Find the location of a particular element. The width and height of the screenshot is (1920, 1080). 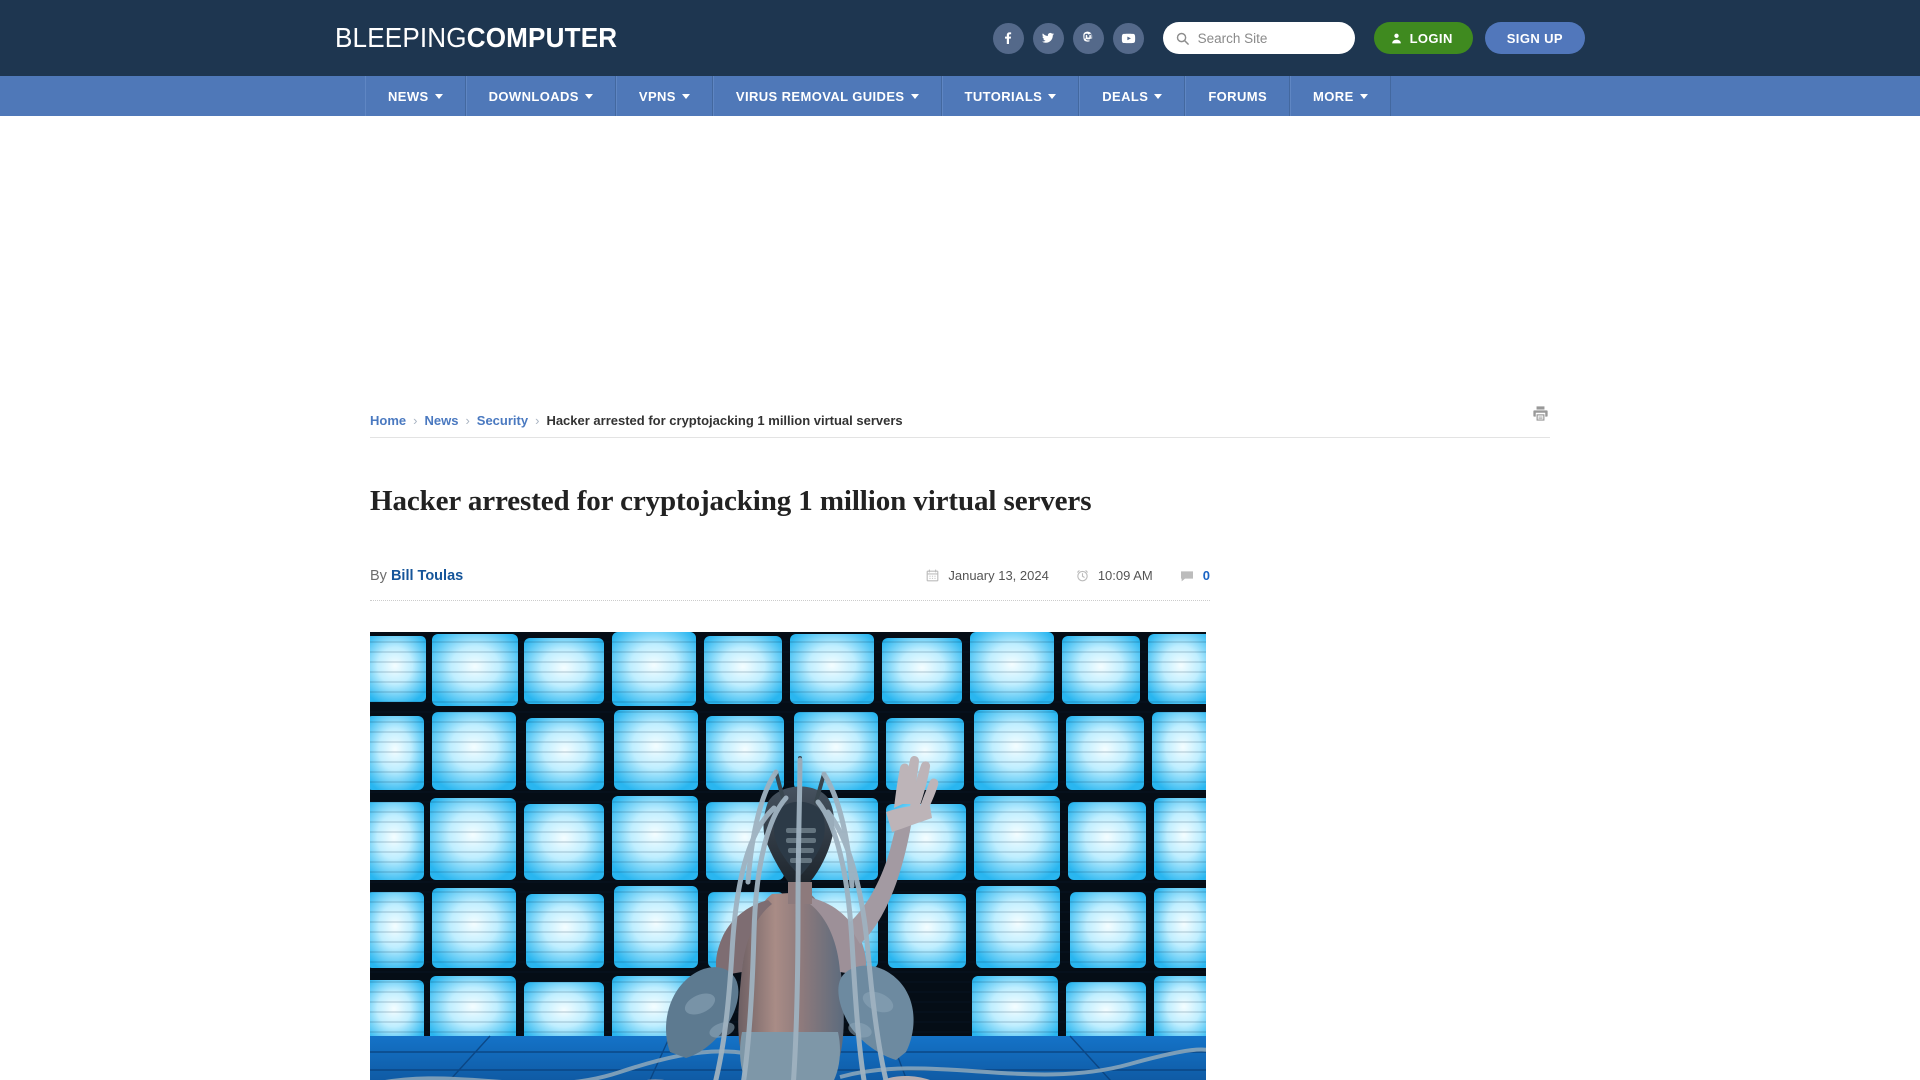

article-meta-details: January 13, 2024 10:09 AM 0 is located at coordinates (1067, 576).